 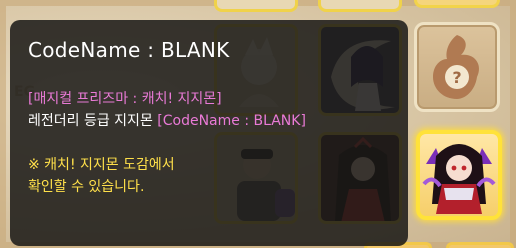 I want to click on tooltip-grade: 레전더리 등급 지지몬 [CodeName : BLANK], so click(x=210, y=121).